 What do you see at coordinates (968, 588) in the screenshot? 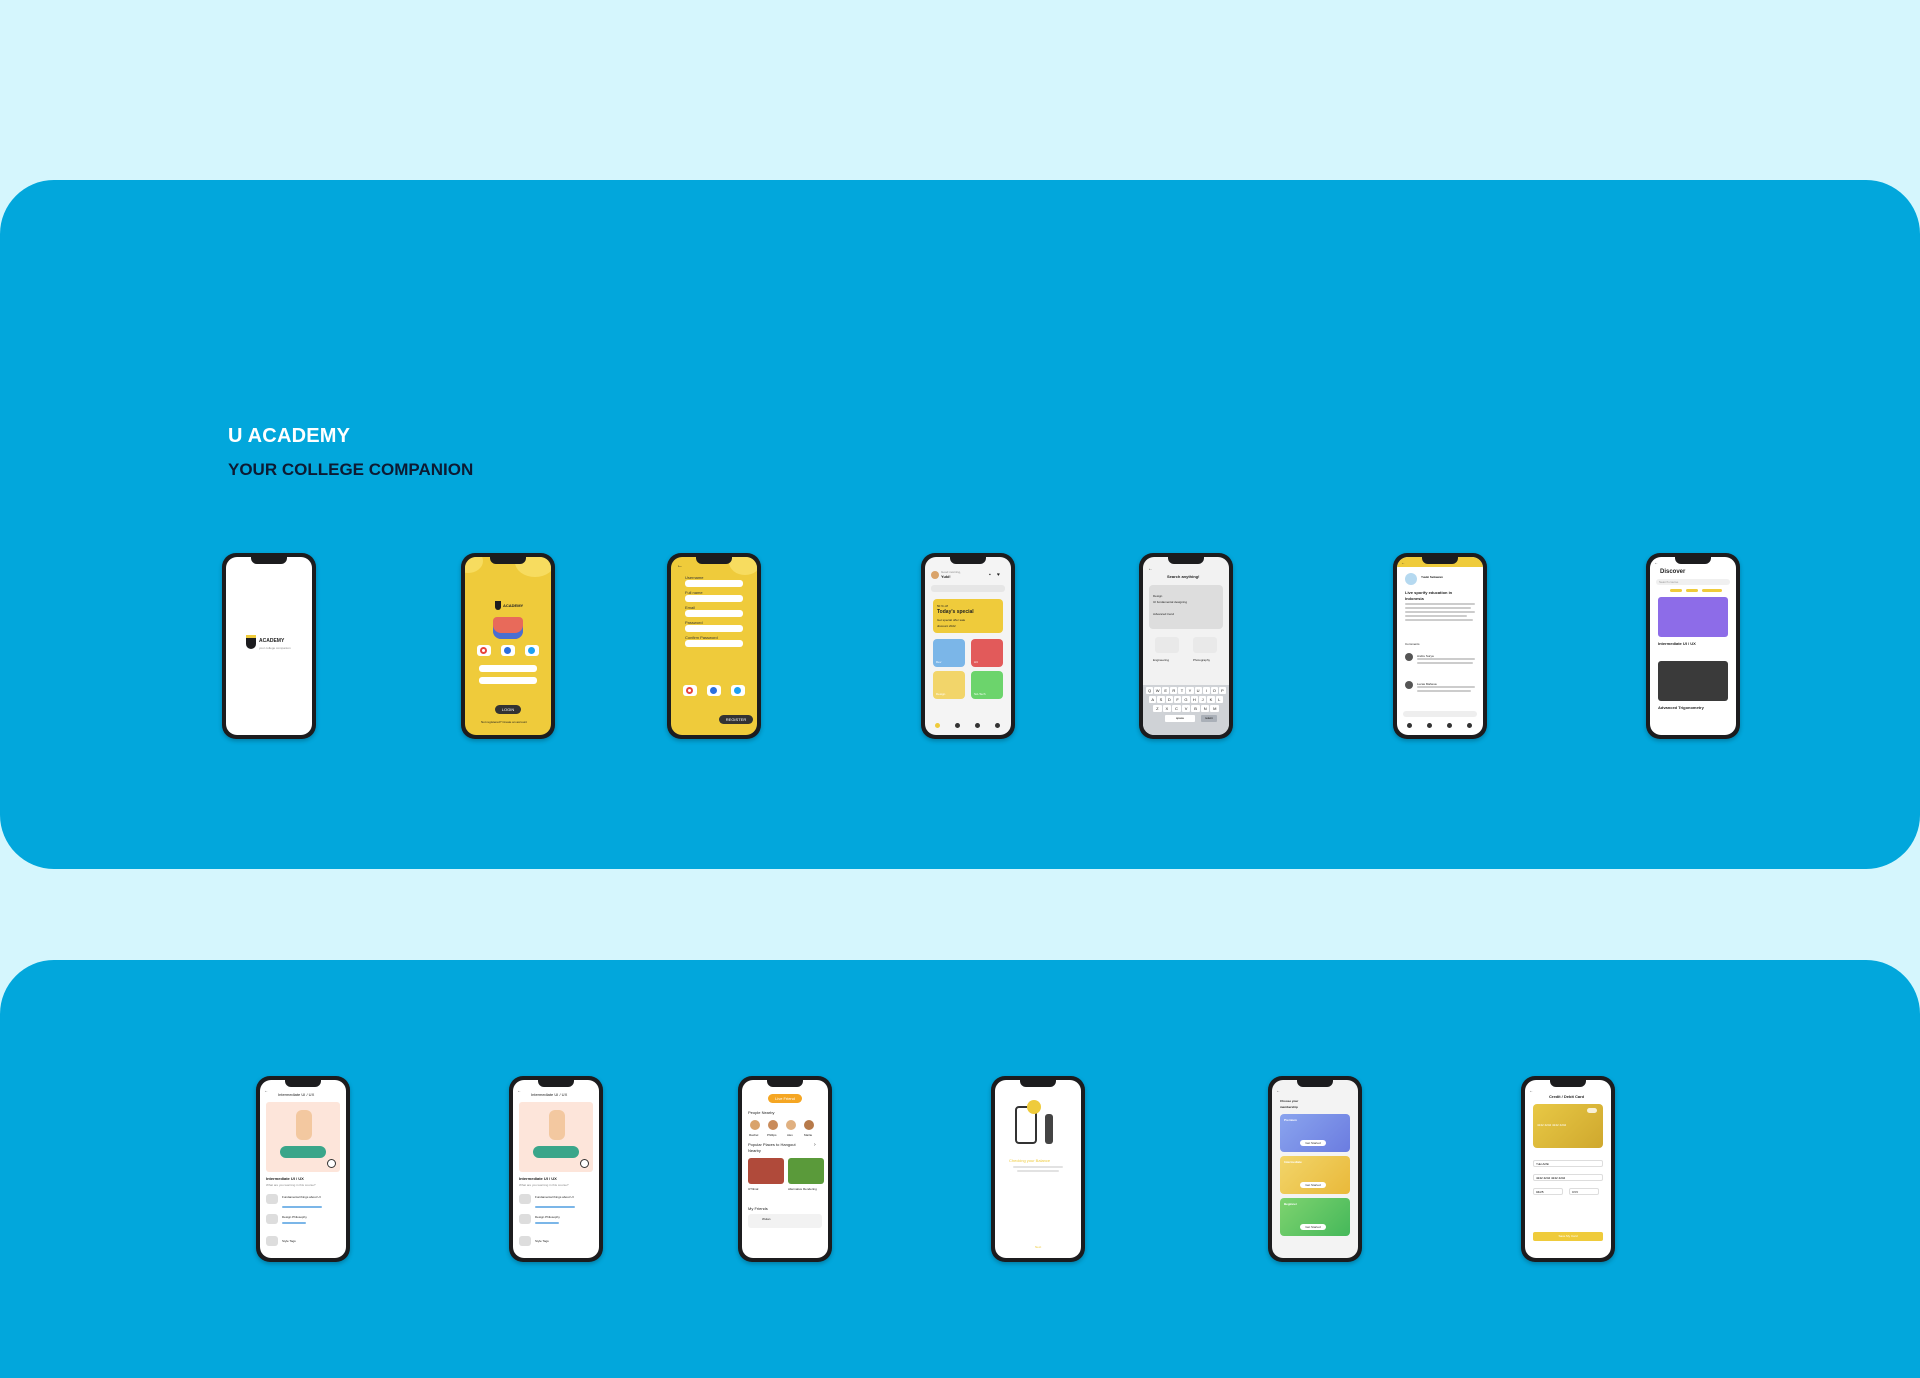
I see `search-input` at bounding box center [968, 588].